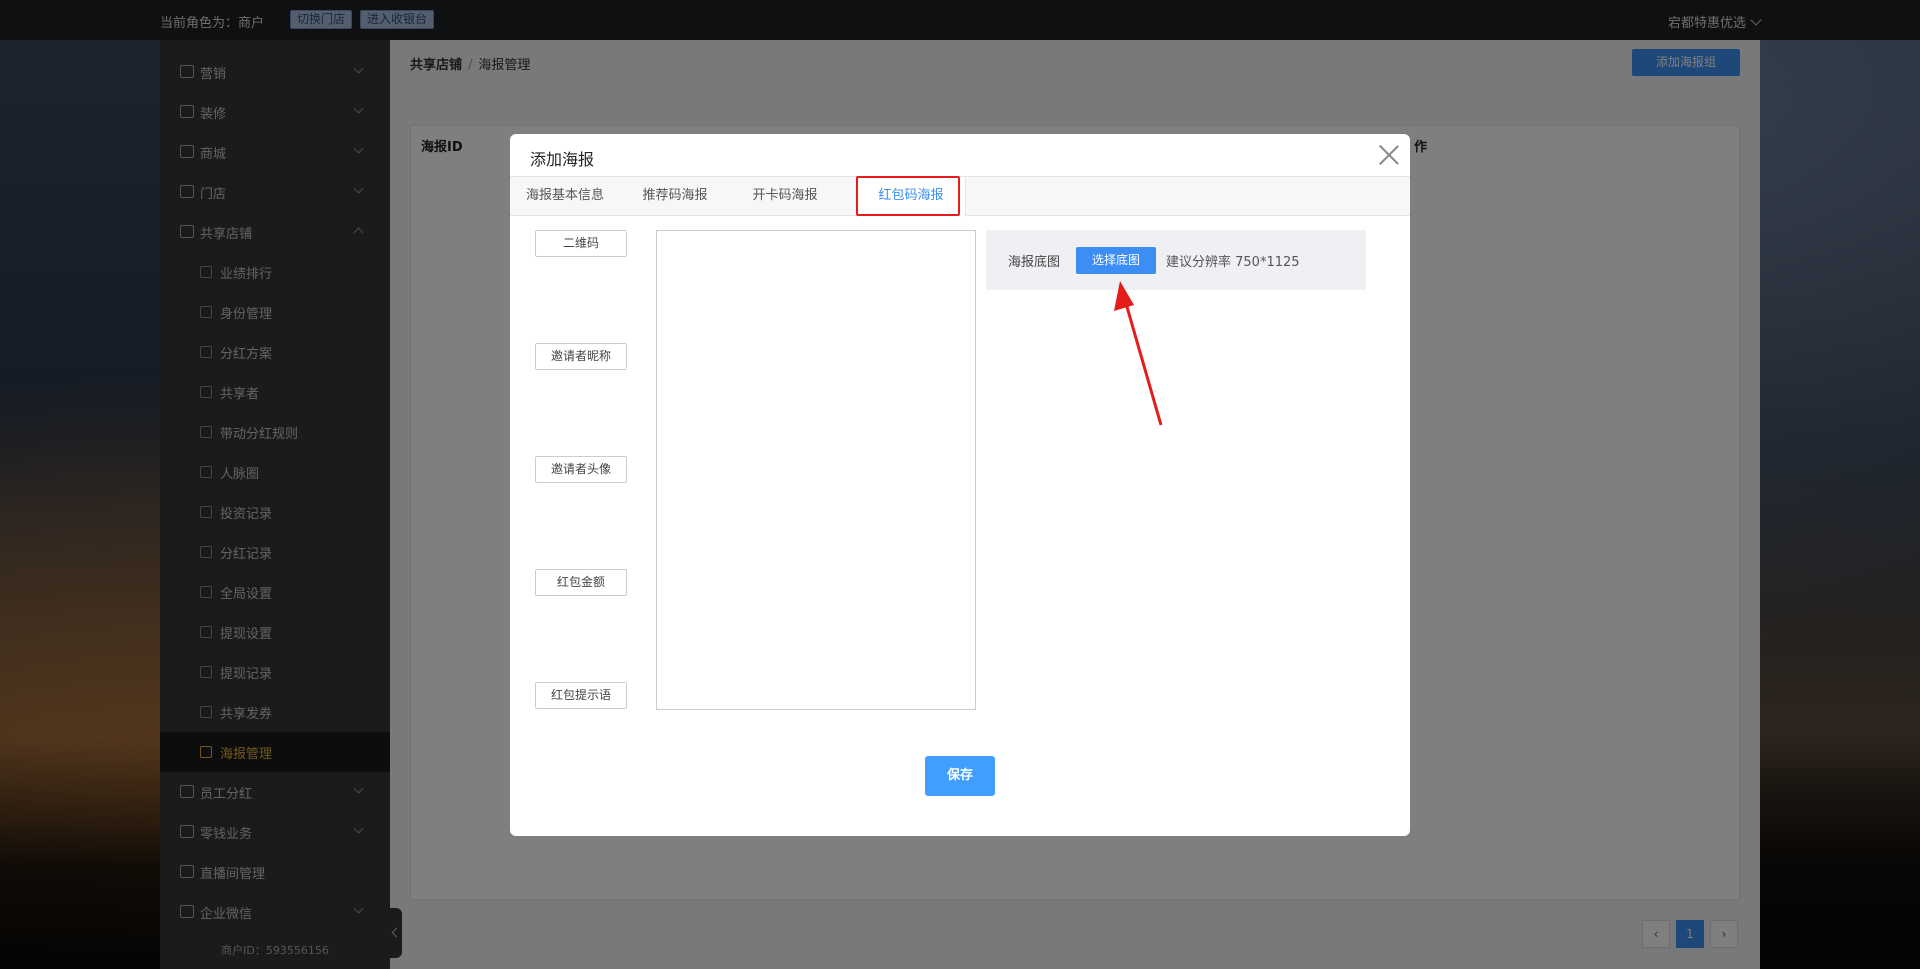 This screenshot has width=1920, height=969. What do you see at coordinates (785, 197) in the screenshot?
I see `tab-card-poster: 开卡码海报` at bounding box center [785, 197].